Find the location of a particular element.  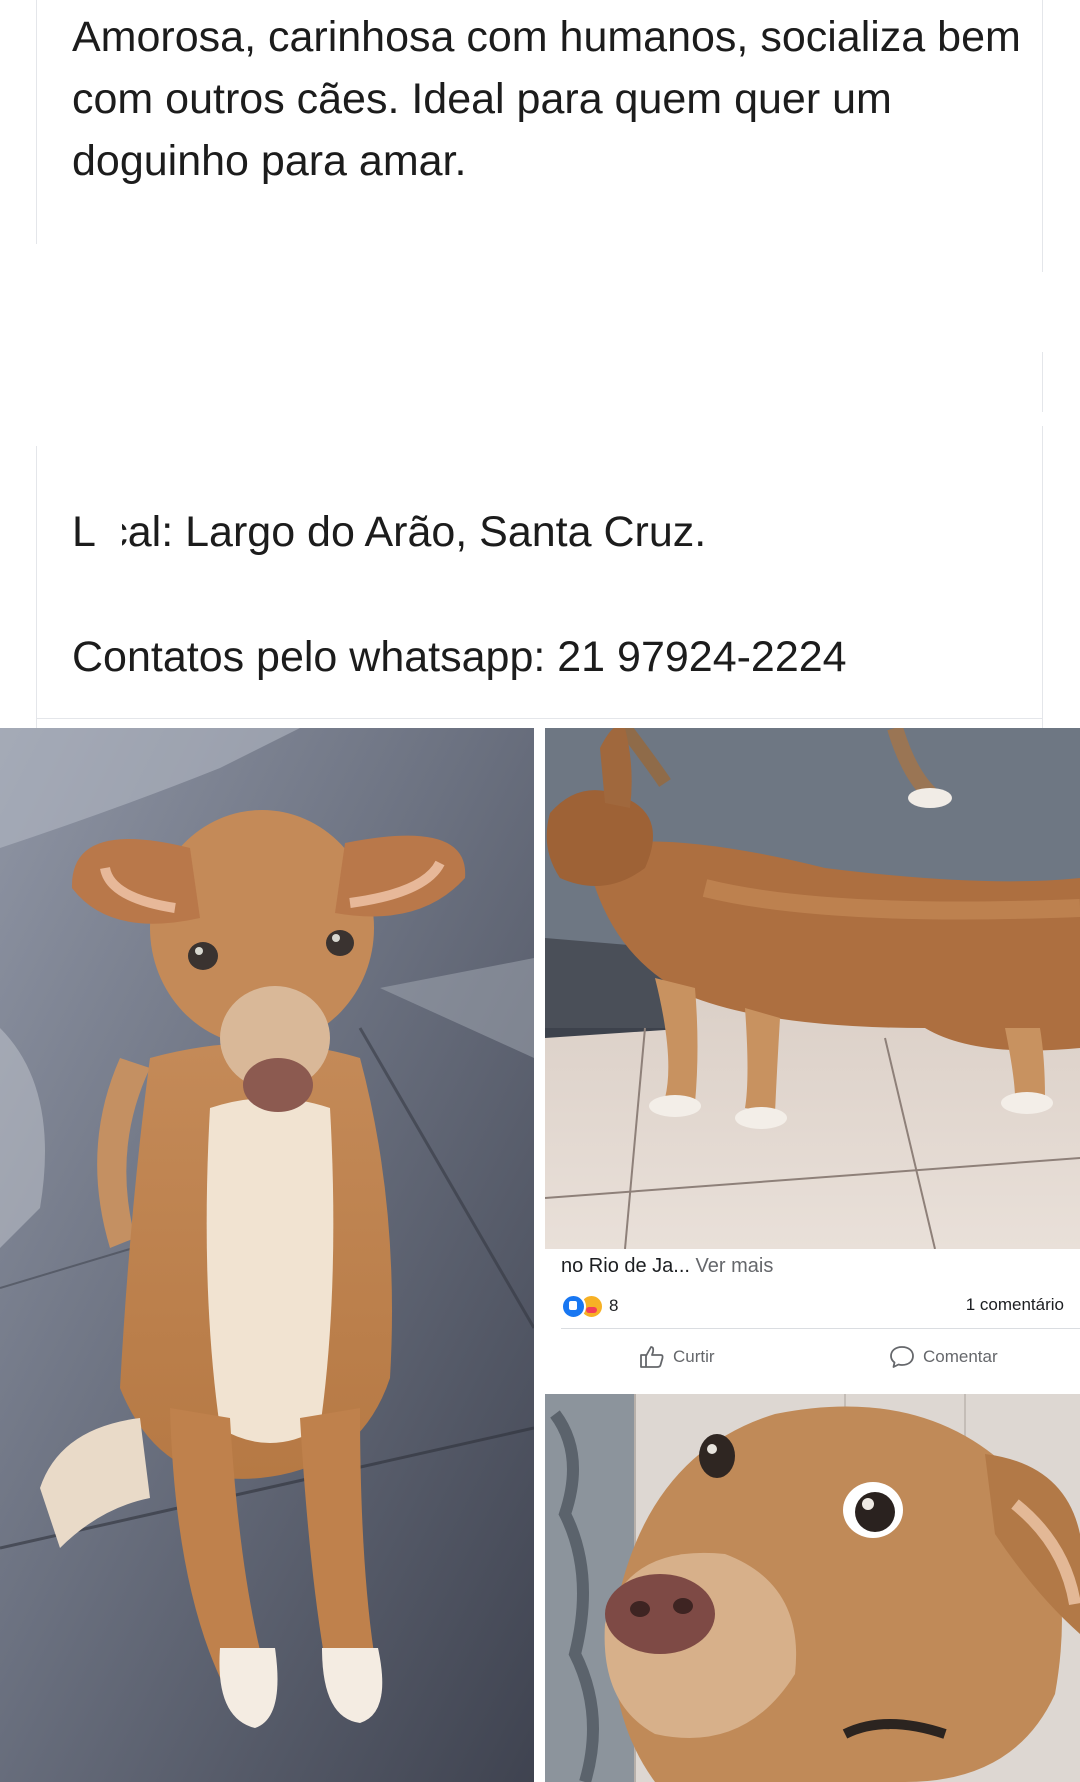

photo-dog-closeup is located at coordinates (812, 1588).